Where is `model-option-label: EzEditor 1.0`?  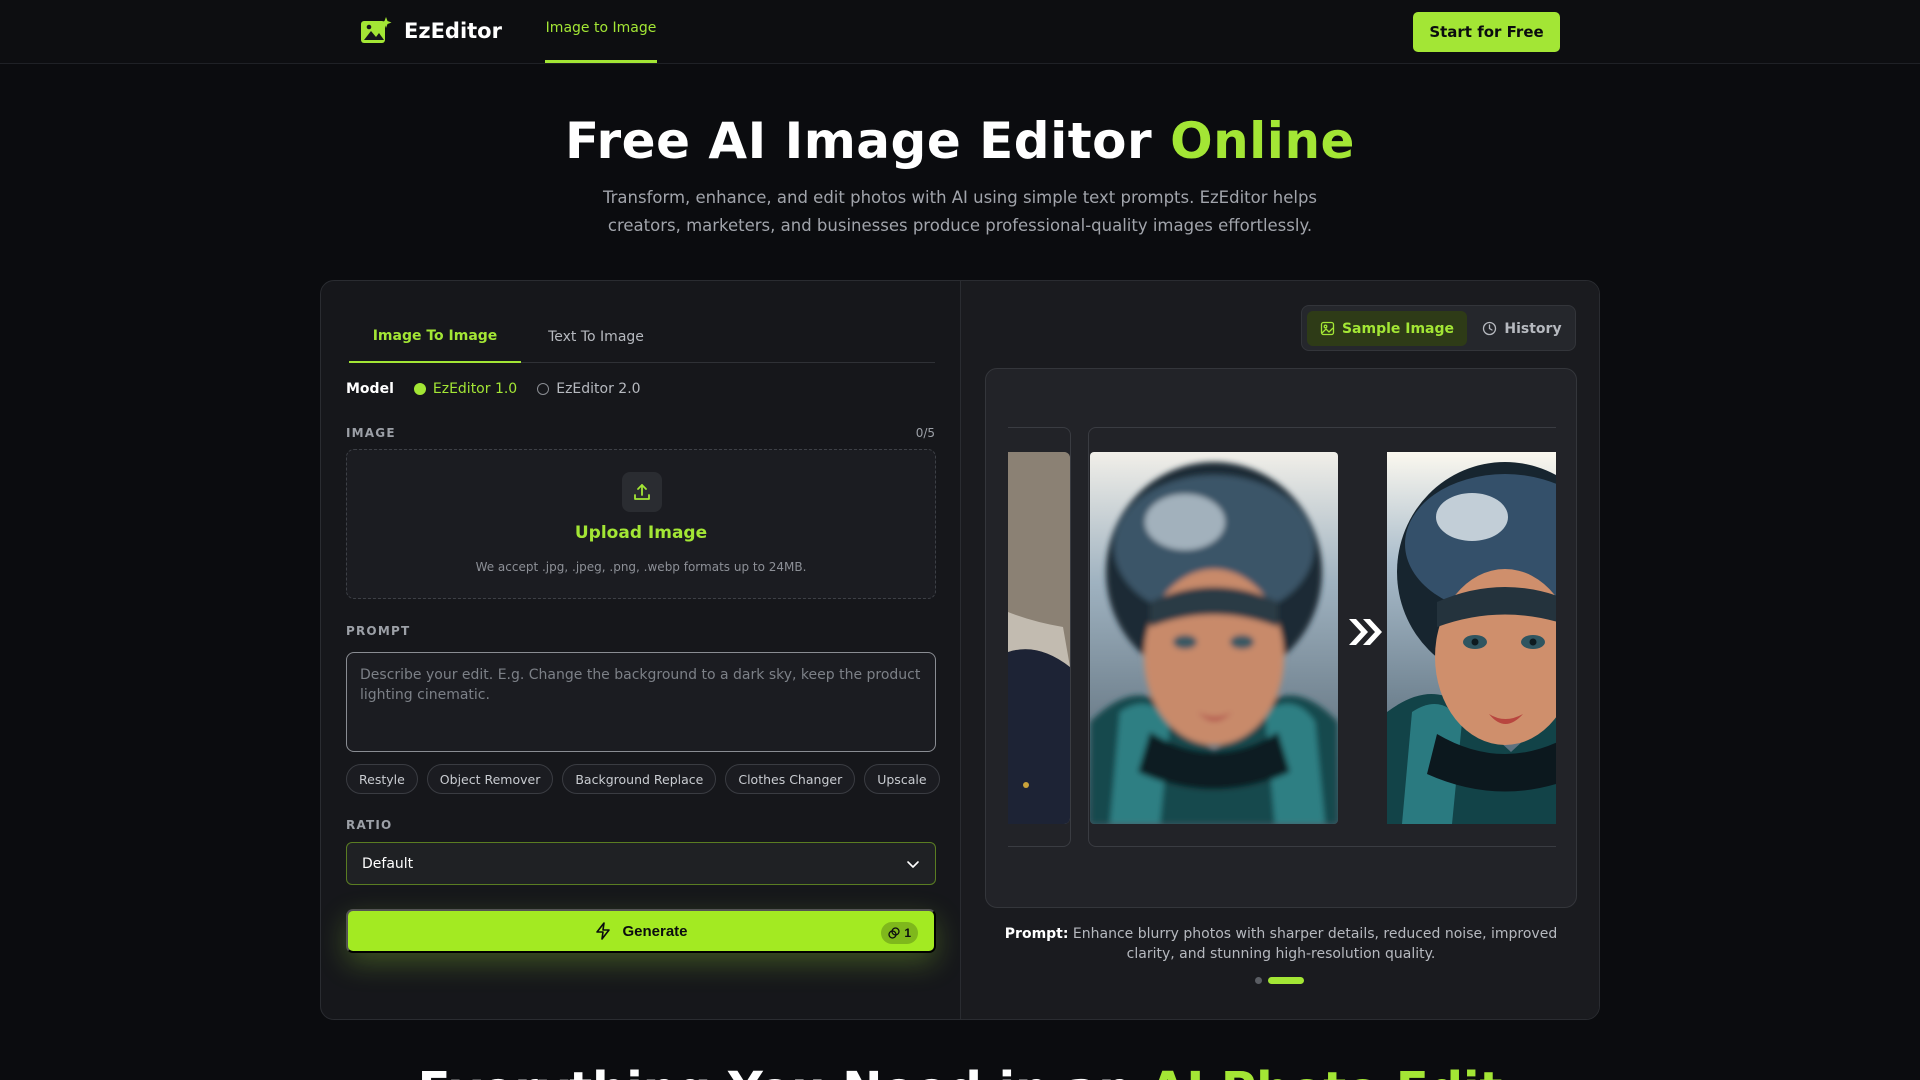
model-option-label: EzEditor 1.0 is located at coordinates (475, 389).